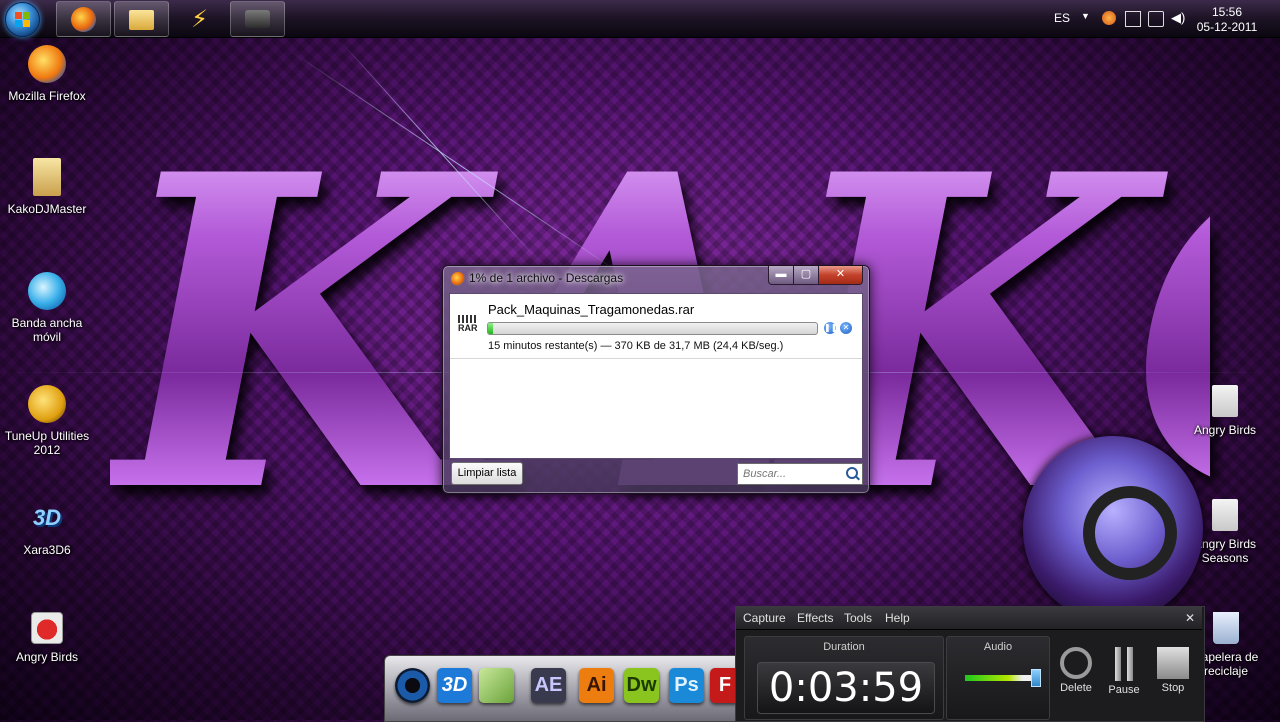  Describe the element at coordinates (641, 685) in the screenshot. I see `dreamweaver-icon: Dw` at that location.